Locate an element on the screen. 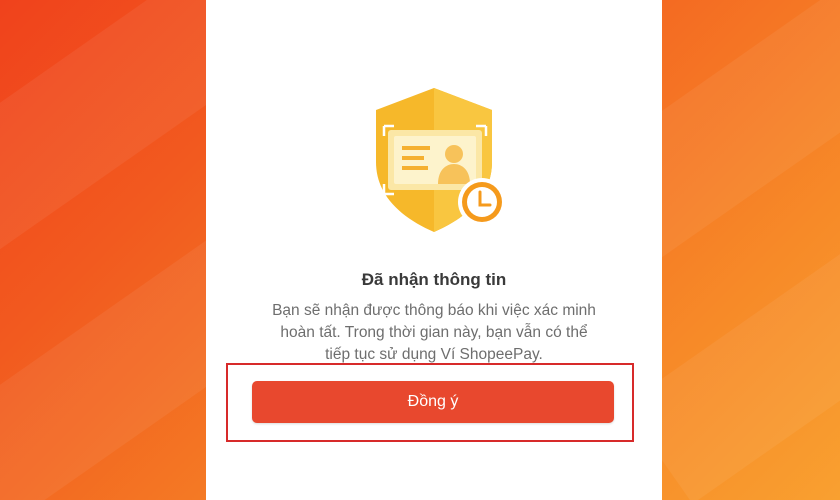 This screenshot has height=500, width=840. agree-button: Đồng ý is located at coordinates (433, 402).